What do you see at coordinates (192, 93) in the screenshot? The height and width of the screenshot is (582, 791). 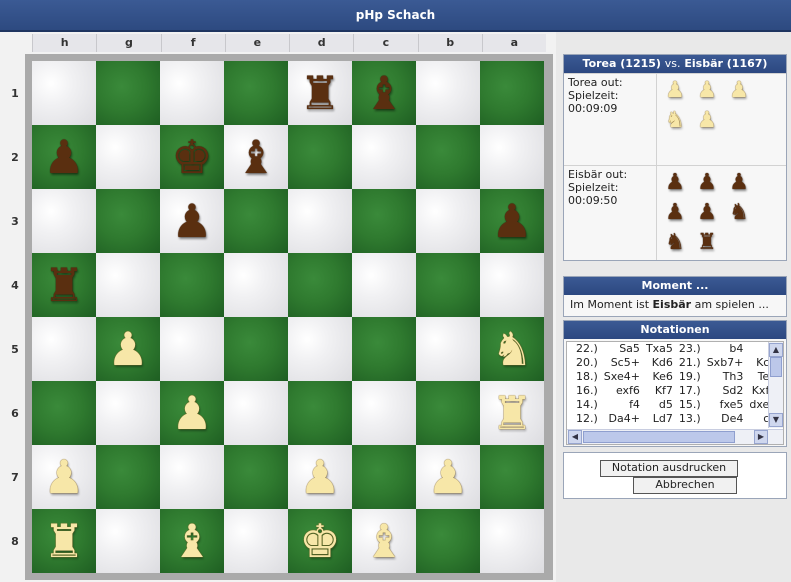 I see `square-f1` at bounding box center [192, 93].